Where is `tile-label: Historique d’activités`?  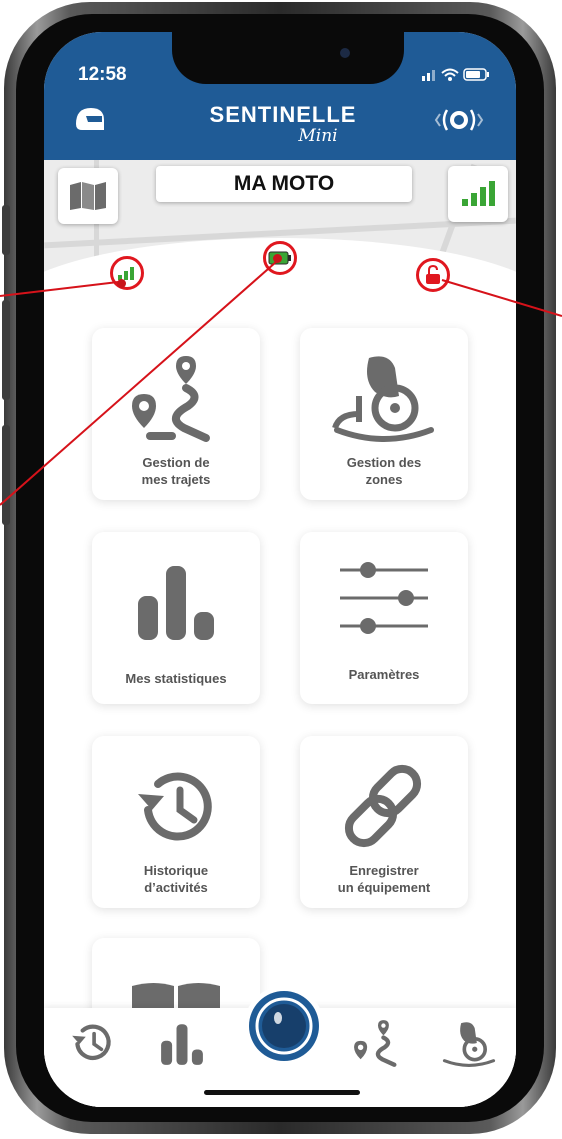
tile-label: Historique d’activités is located at coordinates (176, 879).